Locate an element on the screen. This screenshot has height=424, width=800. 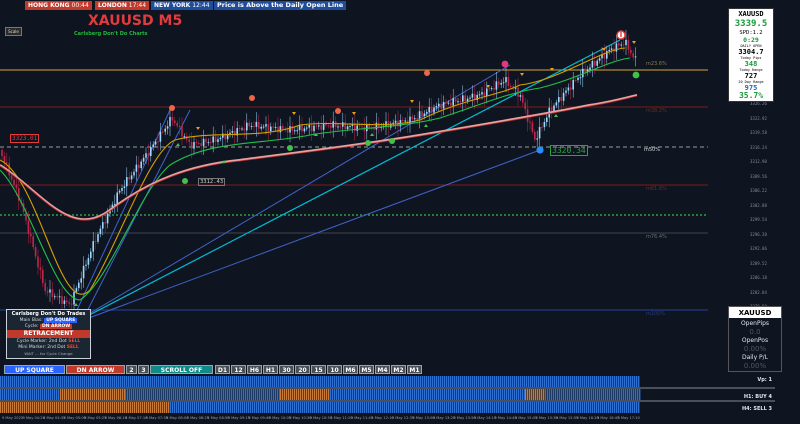
timeframe-button-20: 20 is located at coordinates (302, 369).